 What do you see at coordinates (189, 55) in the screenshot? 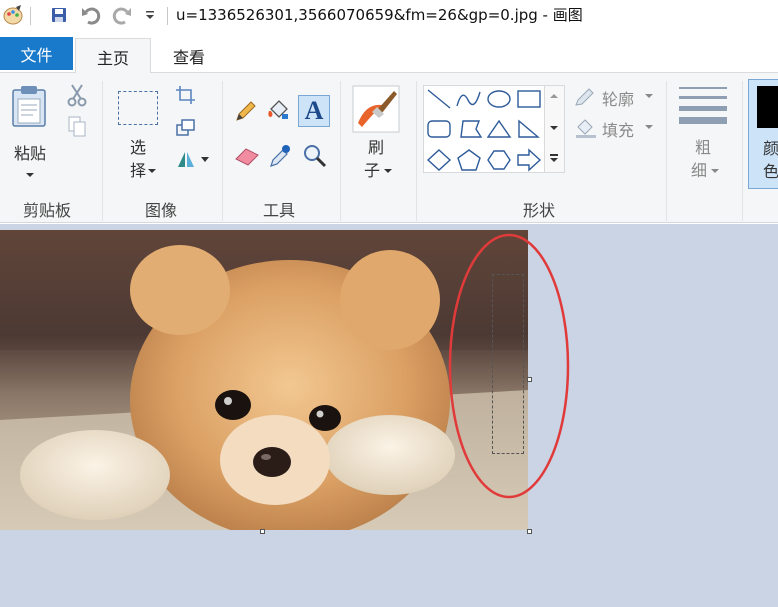
I see `tab-view: 查看` at bounding box center [189, 55].